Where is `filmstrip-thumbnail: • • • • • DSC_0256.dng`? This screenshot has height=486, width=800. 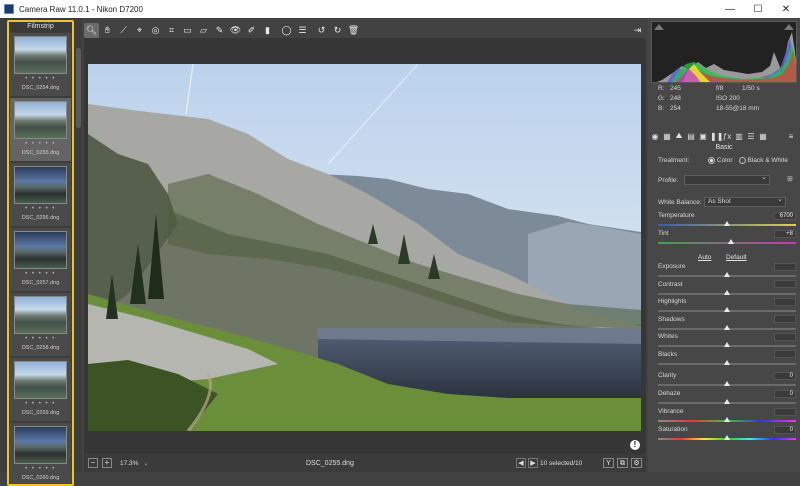 filmstrip-thumbnail: • • • • • DSC_0256.dng is located at coordinates (40, 194).